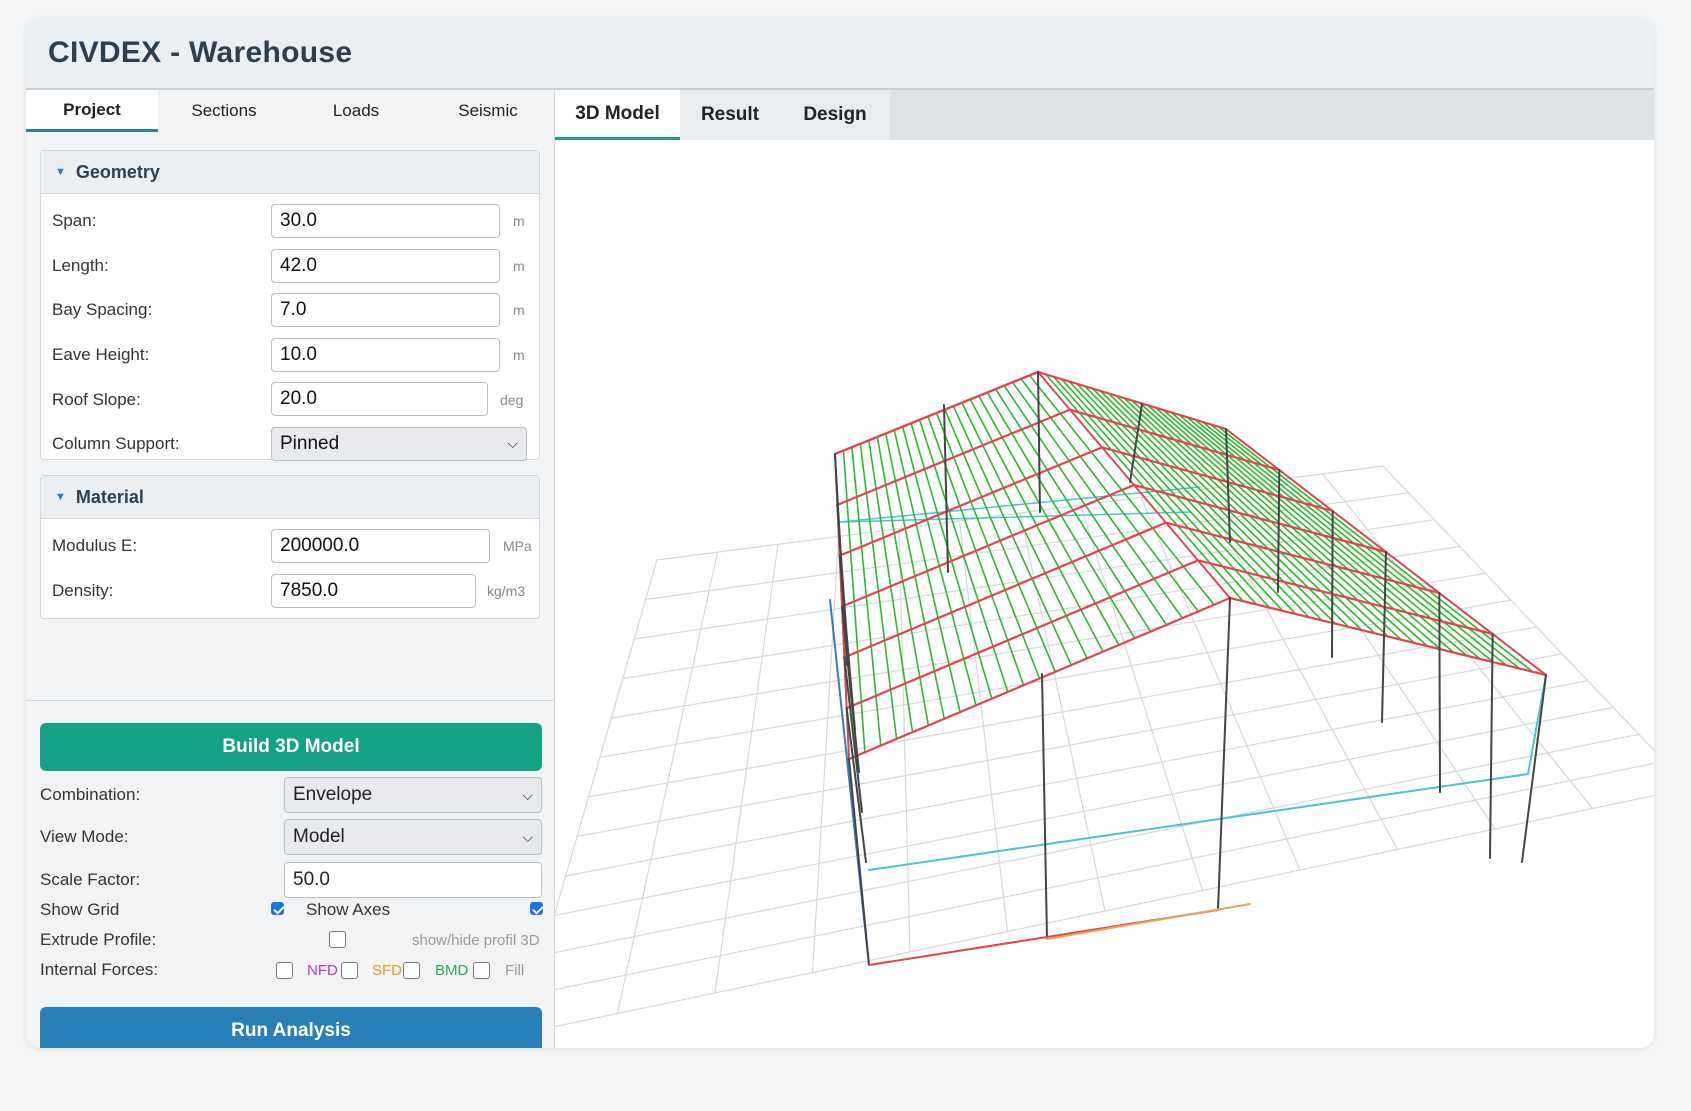  What do you see at coordinates (96, 399) in the screenshot?
I see `roof-slope-label: Roof Slope:` at bounding box center [96, 399].